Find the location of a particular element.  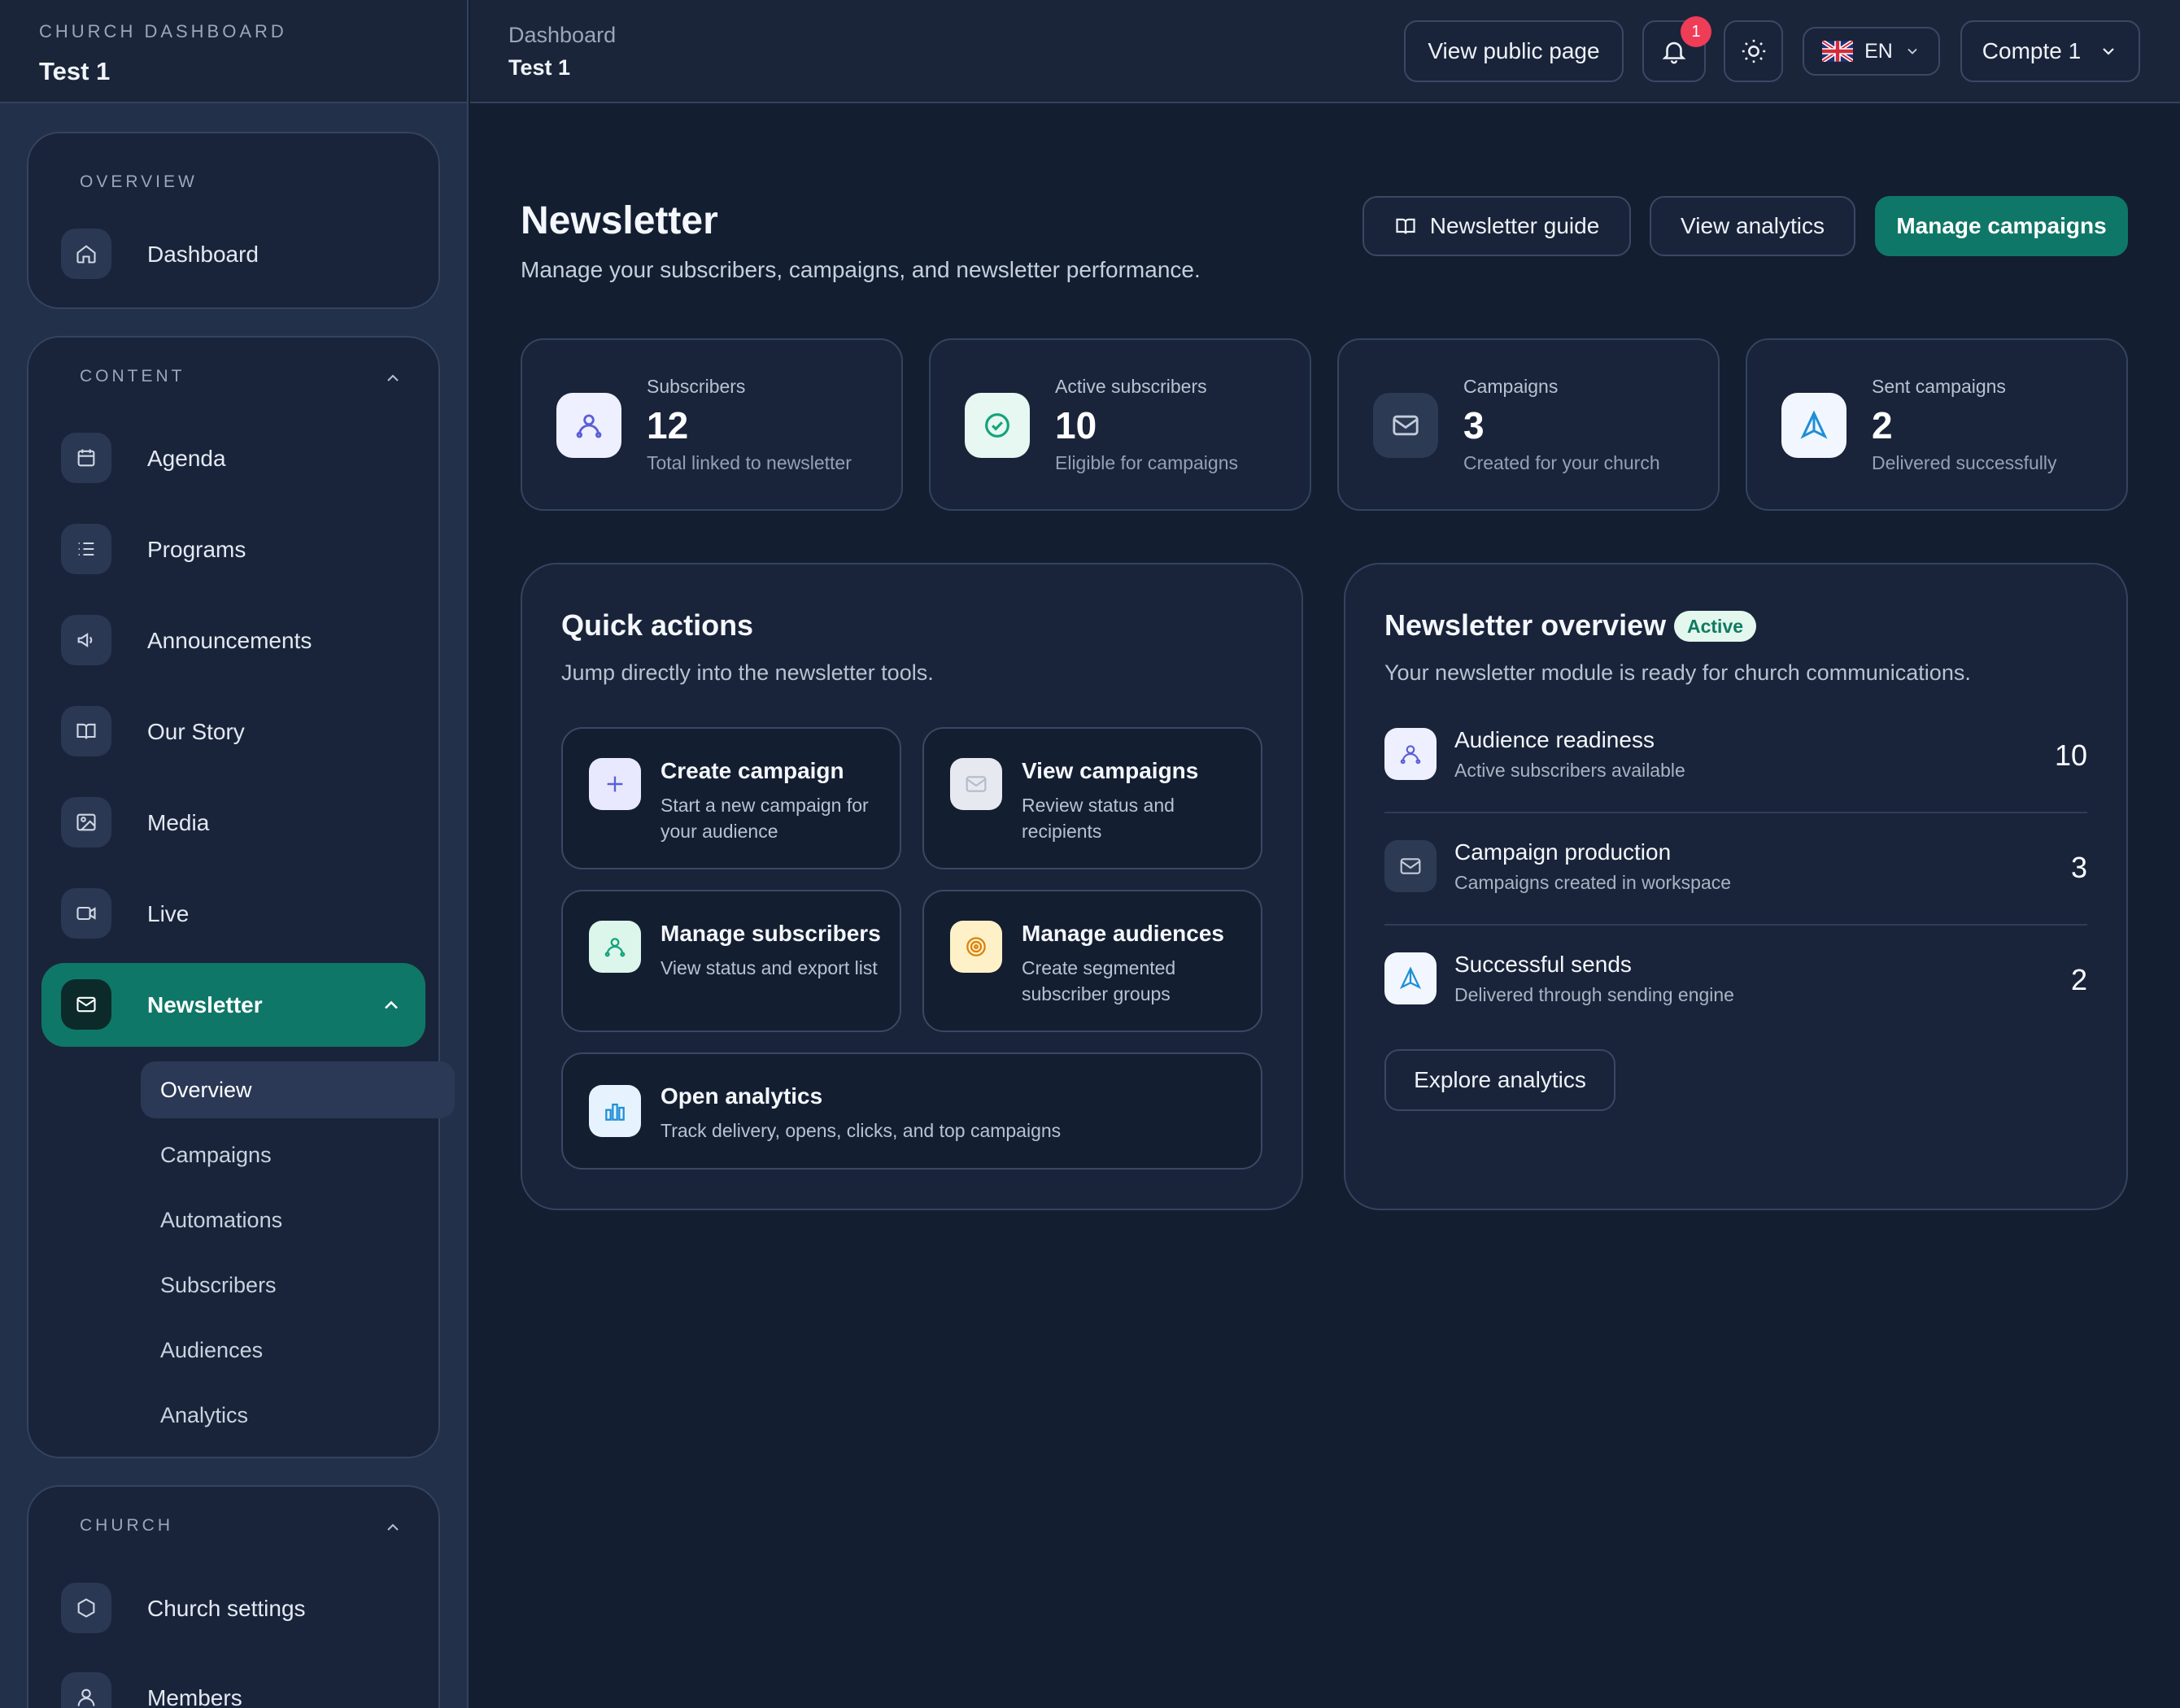

action-title: Create campaign is located at coordinates (752, 770).